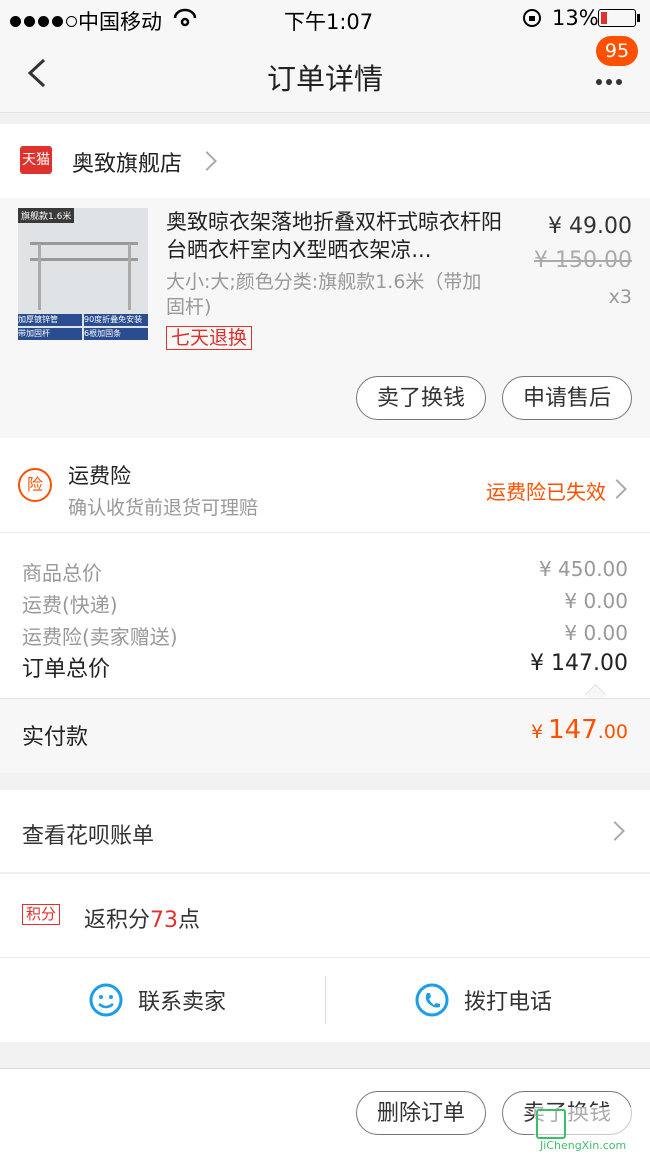 The width and height of the screenshot is (650, 1157). Describe the element at coordinates (163, 508) in the screenshot. I see `insurance-desc: 确认收货前退货可理赔` at that location.